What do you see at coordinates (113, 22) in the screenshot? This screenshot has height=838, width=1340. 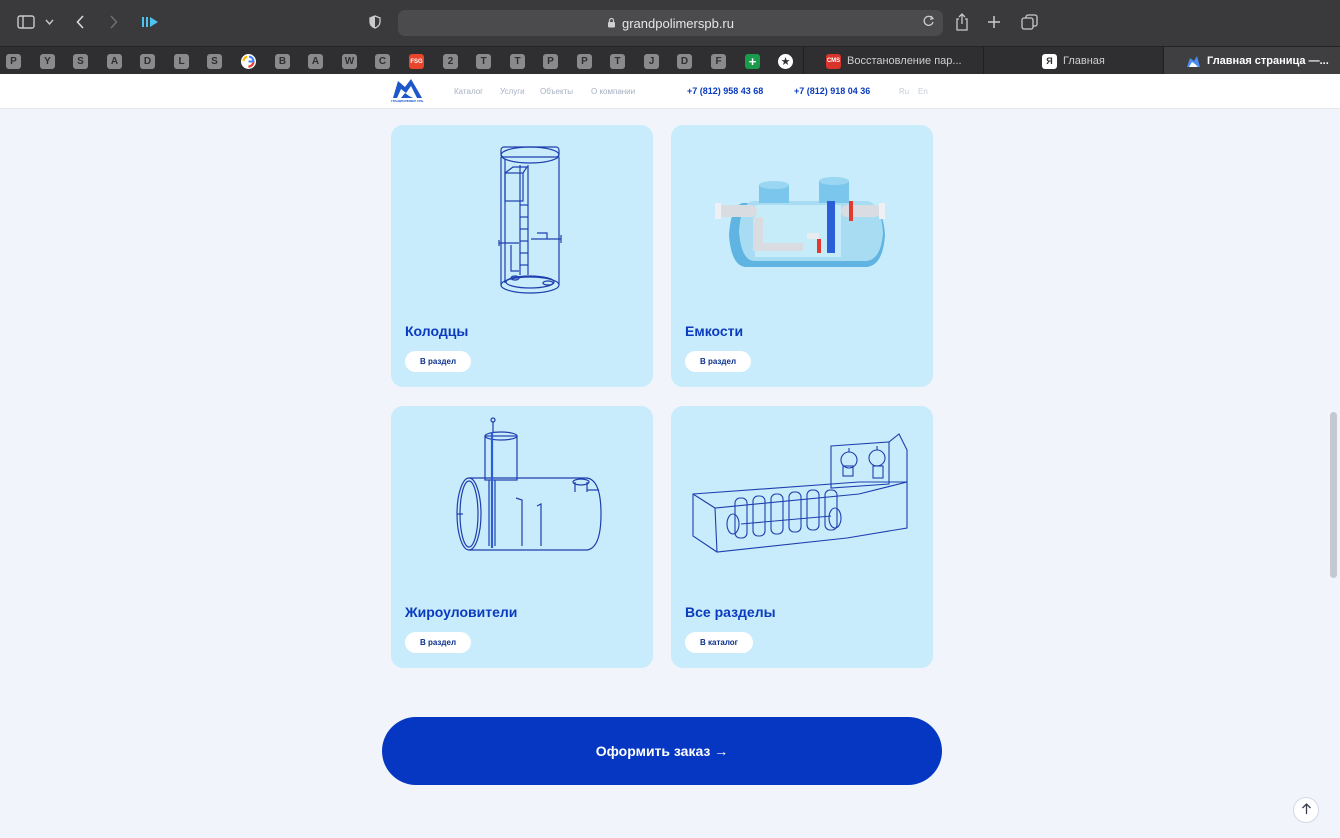 I see `forward-icon` at bounding box center [113, 22].